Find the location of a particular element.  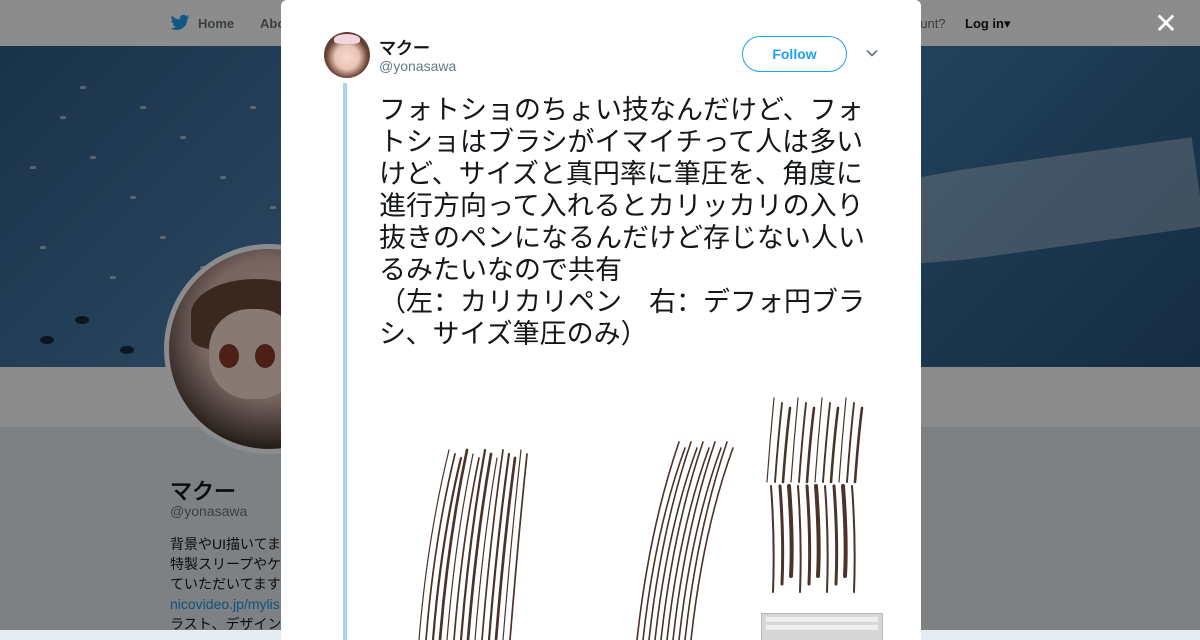

author-name: マクー is located at coordinates (404, 46).